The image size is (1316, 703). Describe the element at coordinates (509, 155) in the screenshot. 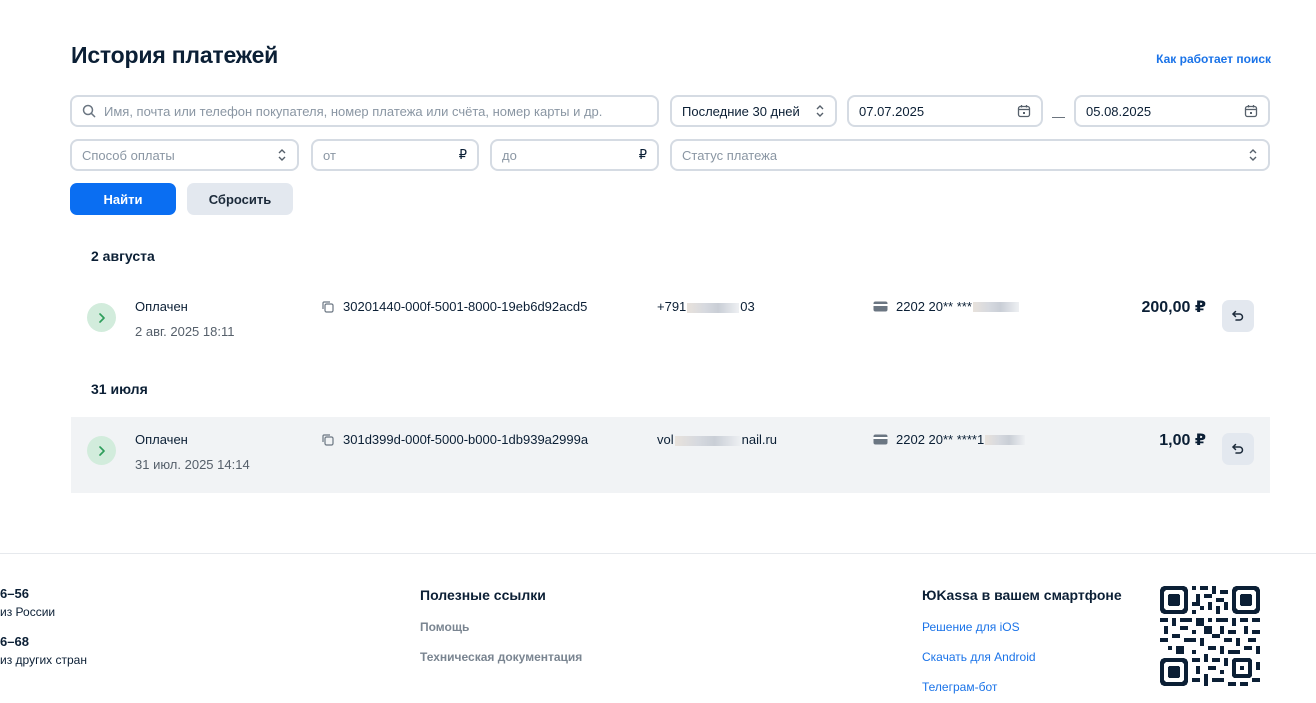

I see `amount-to-placeholder: до` at that location.